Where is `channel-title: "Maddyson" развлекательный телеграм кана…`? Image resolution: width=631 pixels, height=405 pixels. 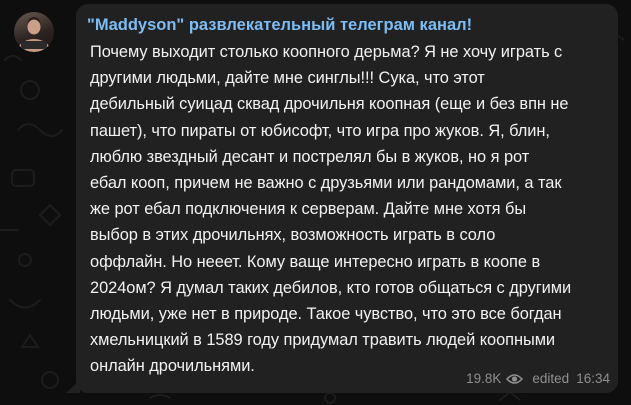
channel-title: "Maddyson" развлекательный телеграм кана… is located at coordinates (346, 25).